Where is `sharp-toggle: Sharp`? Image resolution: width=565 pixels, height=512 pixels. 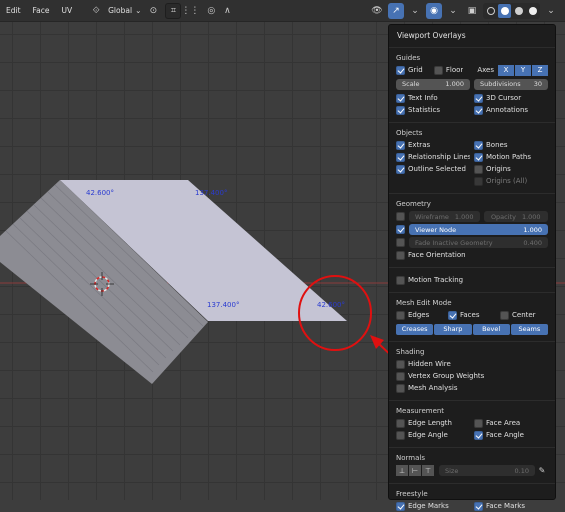 sharp-toggle: Sharp is located at coordinates (453, 329).